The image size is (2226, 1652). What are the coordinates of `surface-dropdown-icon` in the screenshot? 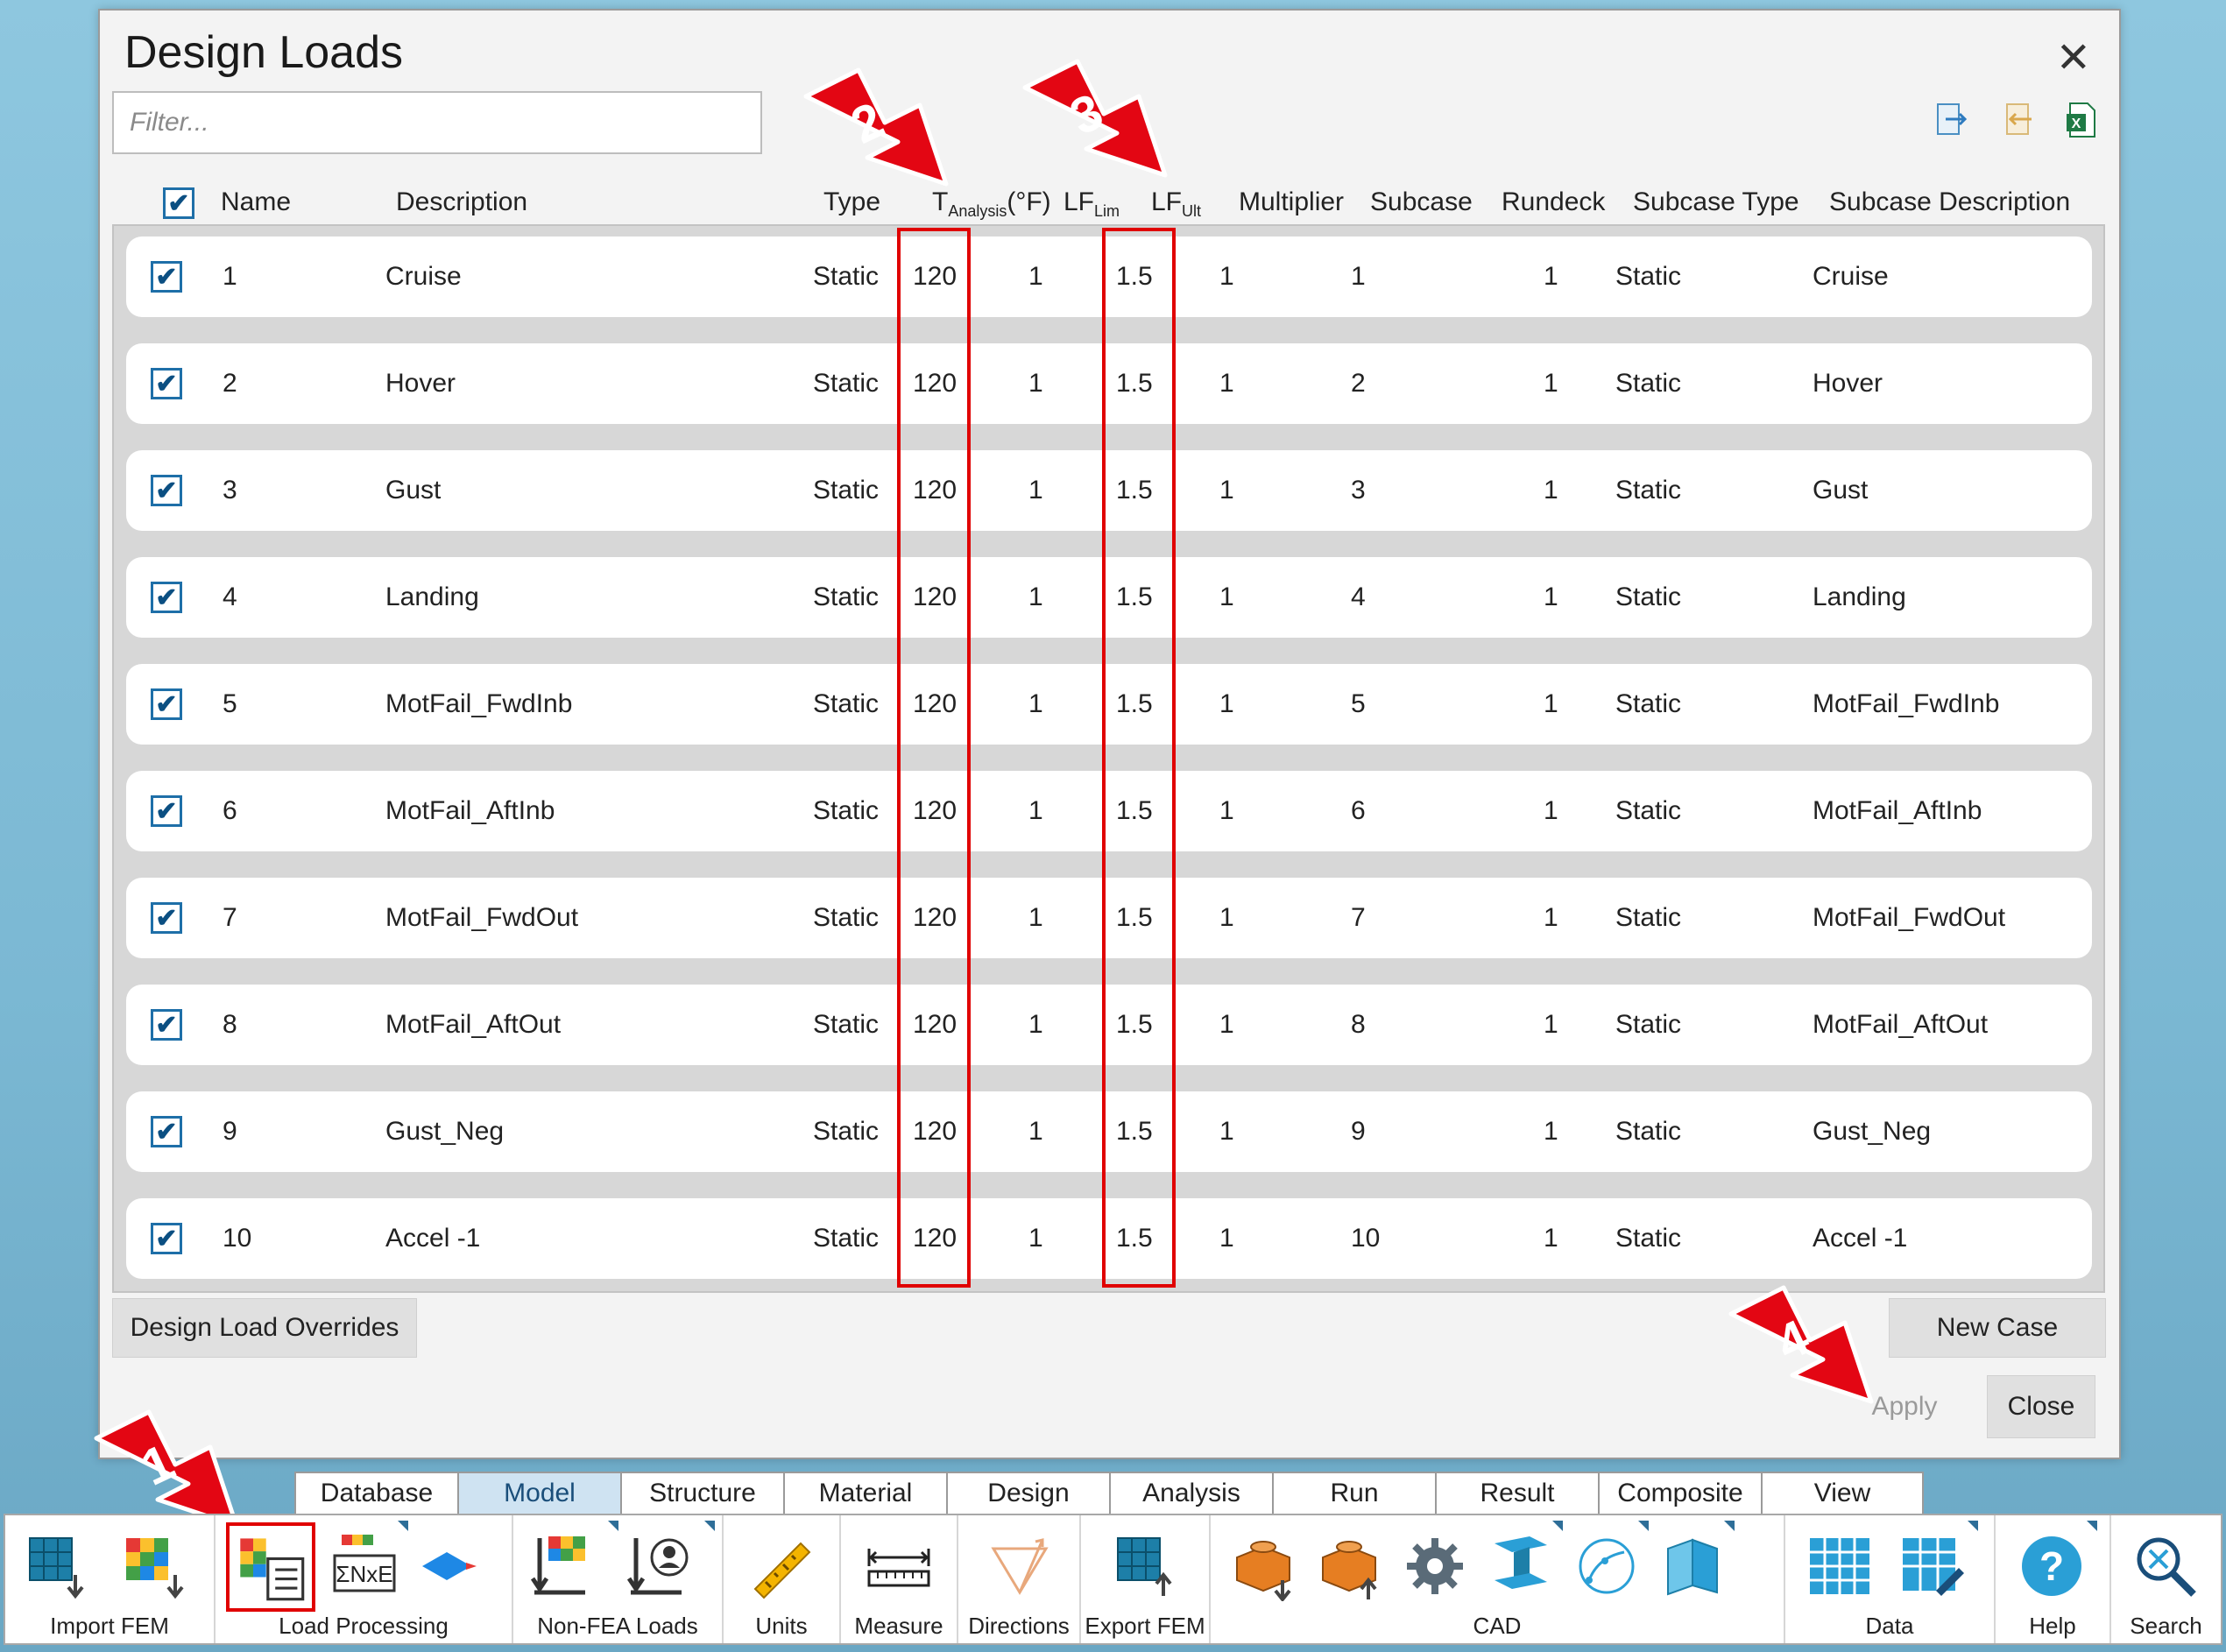 It's located at (1729, 1526).